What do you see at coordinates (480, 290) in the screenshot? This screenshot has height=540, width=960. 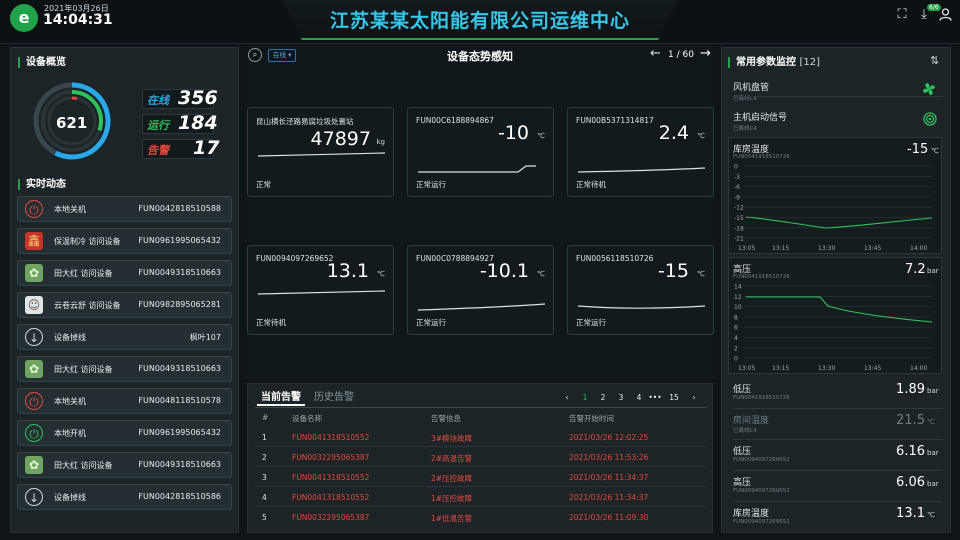 I see `device-card: FUN00C0788894927 -10.1 ℃ 正常运行` at bounding box center [480, 290].